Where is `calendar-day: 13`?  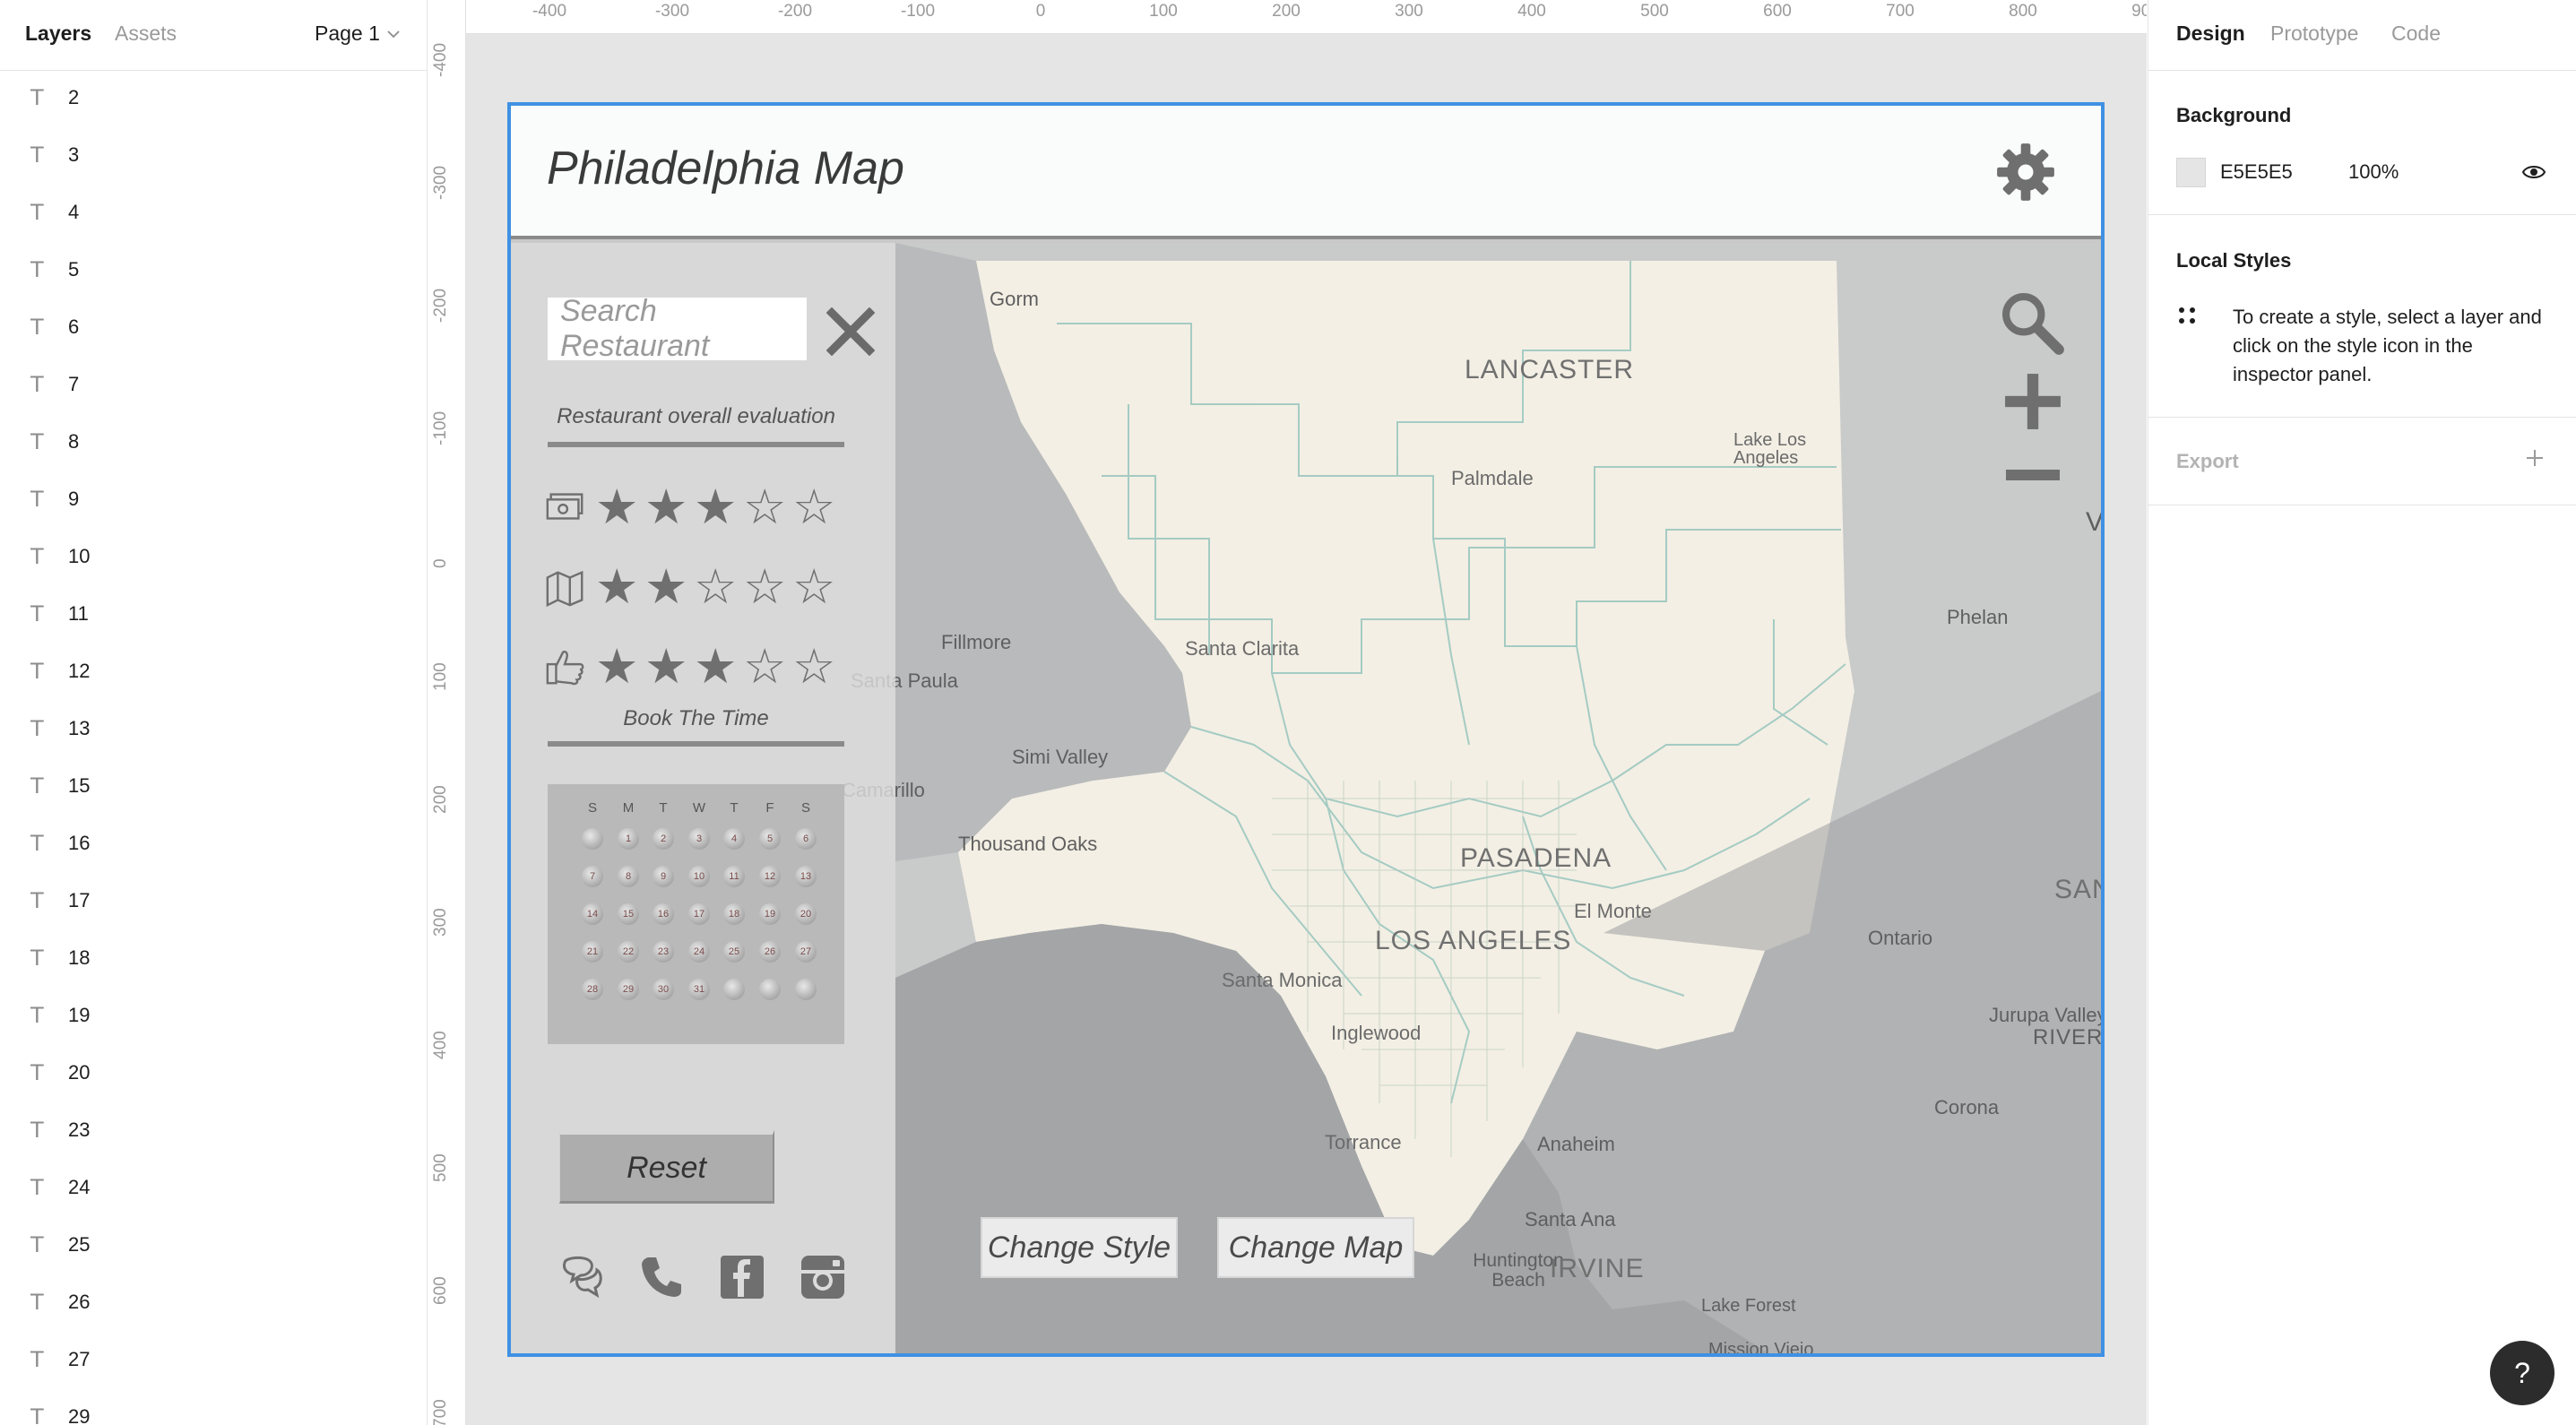 calendar-day: 13 is located at coordinates (806, 876).